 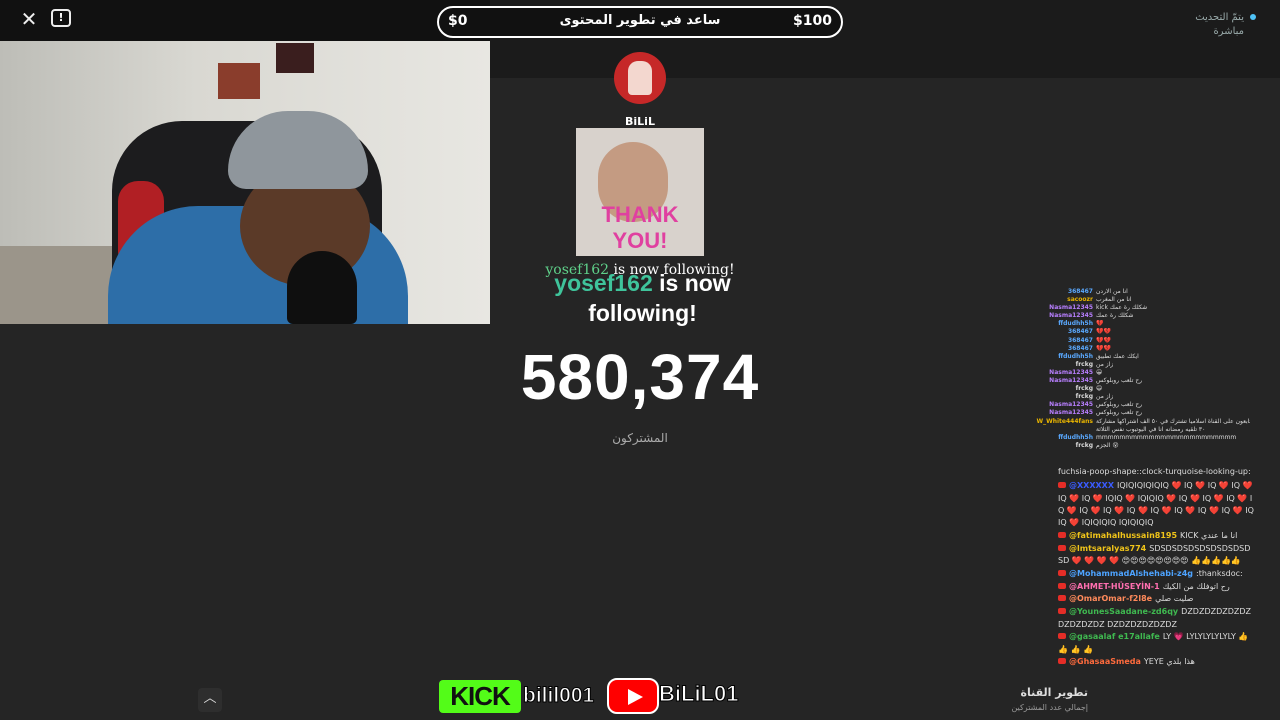 What do you see at coordinates (1219, 17) in the screenshot?
I see `status-line-1: يتمّ التحديث` at bounding box center [1219, 17].